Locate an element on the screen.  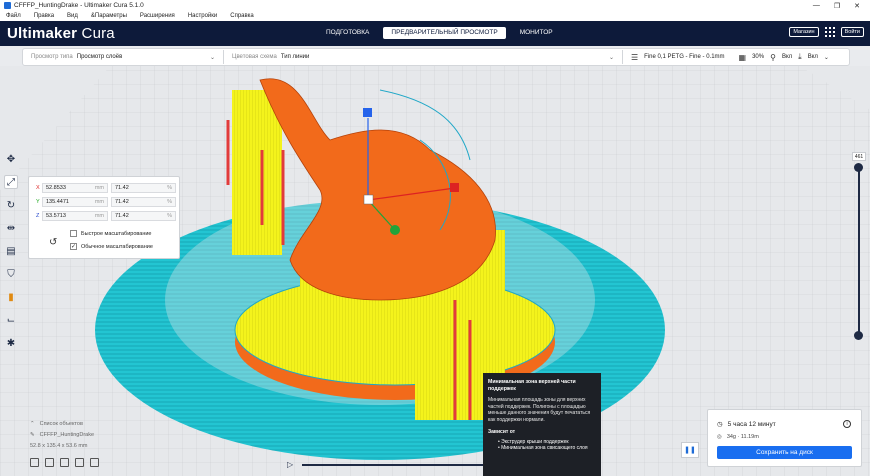
profile-name: Fine 0,1 PETG - Fine - 0.1mm is located at coordinates (684, 57).